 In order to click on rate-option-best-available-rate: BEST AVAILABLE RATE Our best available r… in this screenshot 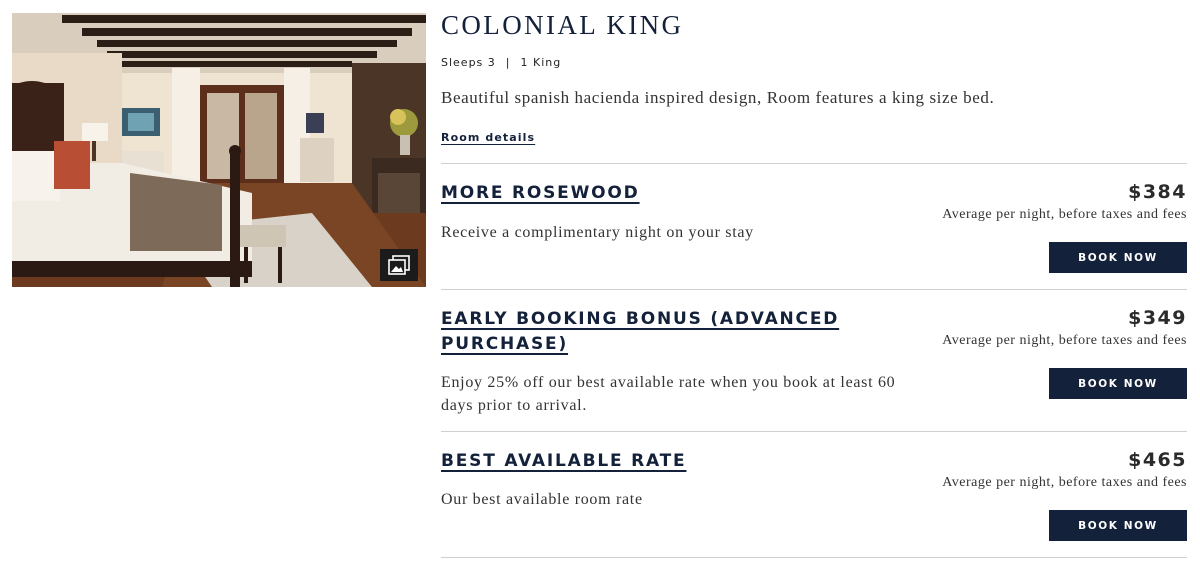, I will do `click(814, 495)`.